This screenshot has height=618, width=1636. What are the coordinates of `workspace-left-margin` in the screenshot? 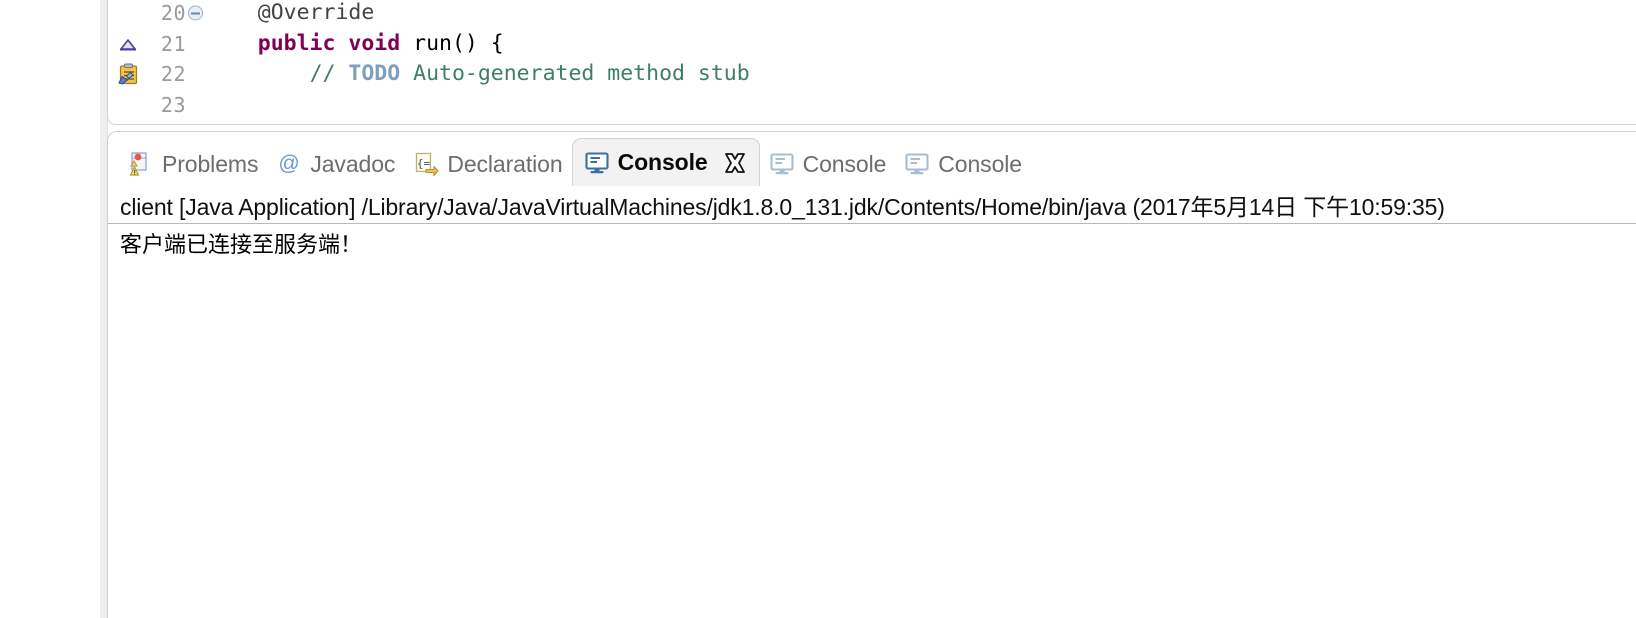 It's located at (50, 309).